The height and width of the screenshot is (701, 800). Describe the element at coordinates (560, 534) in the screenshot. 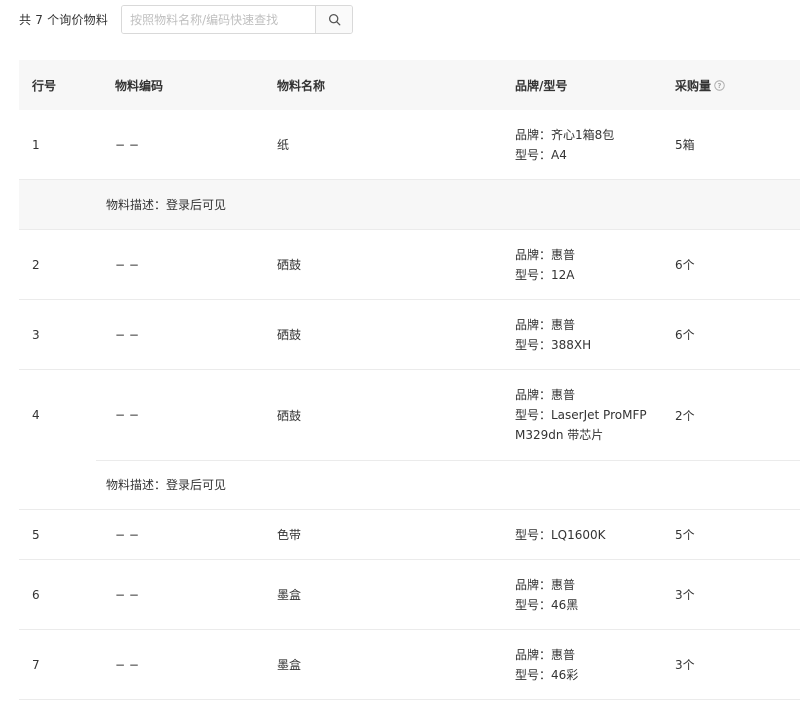

I see `model-text: 型号：LQ1600K` at that location.